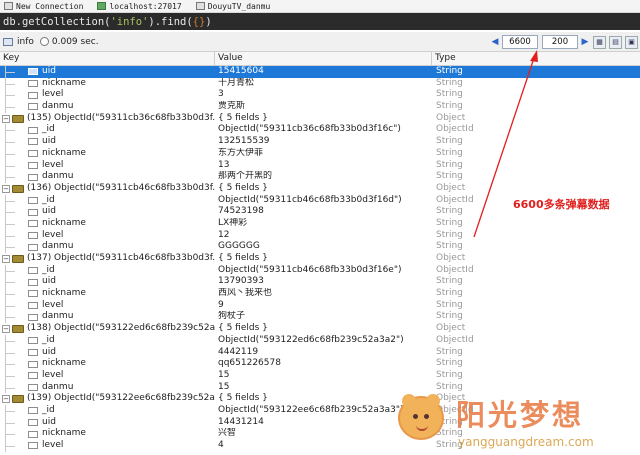 The image size is (640, 455). I want to click on query-time: 0.009 sec., so click(75, 41).